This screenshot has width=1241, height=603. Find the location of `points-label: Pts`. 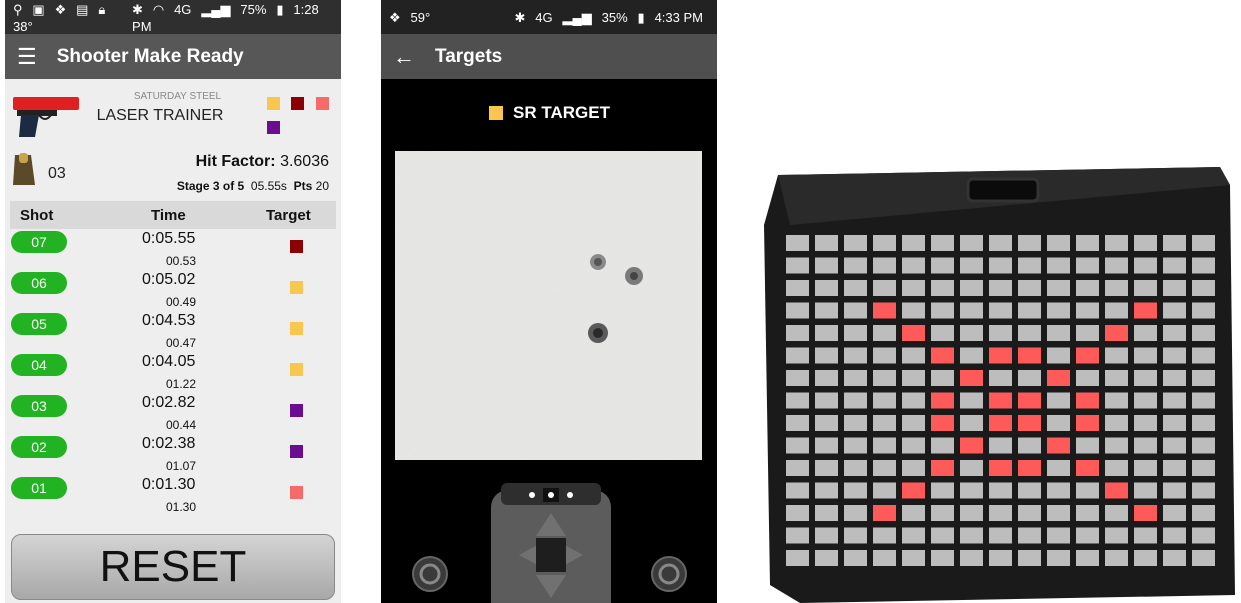

points-label: Pts is located at coordinates (303, 186).